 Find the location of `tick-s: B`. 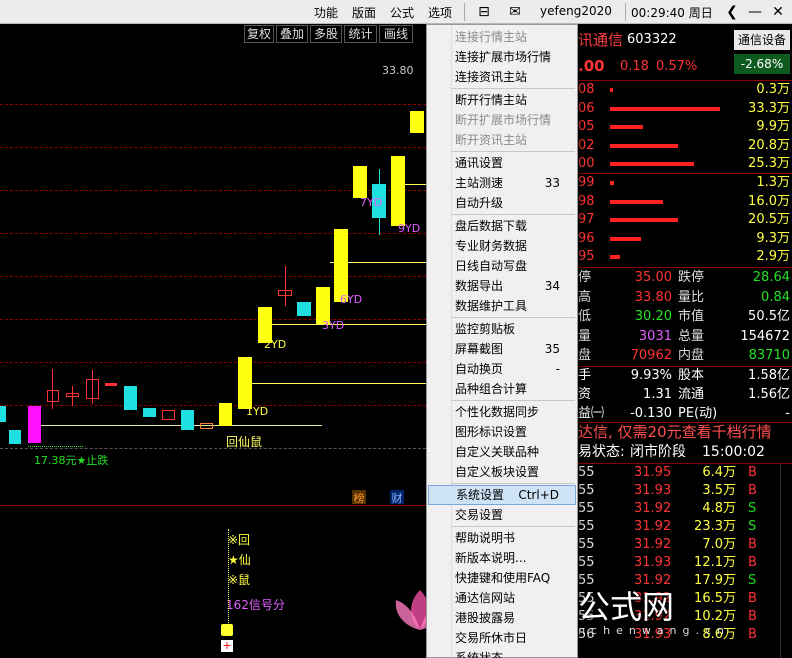

tick-s: B is located at coordinates (752, 616).